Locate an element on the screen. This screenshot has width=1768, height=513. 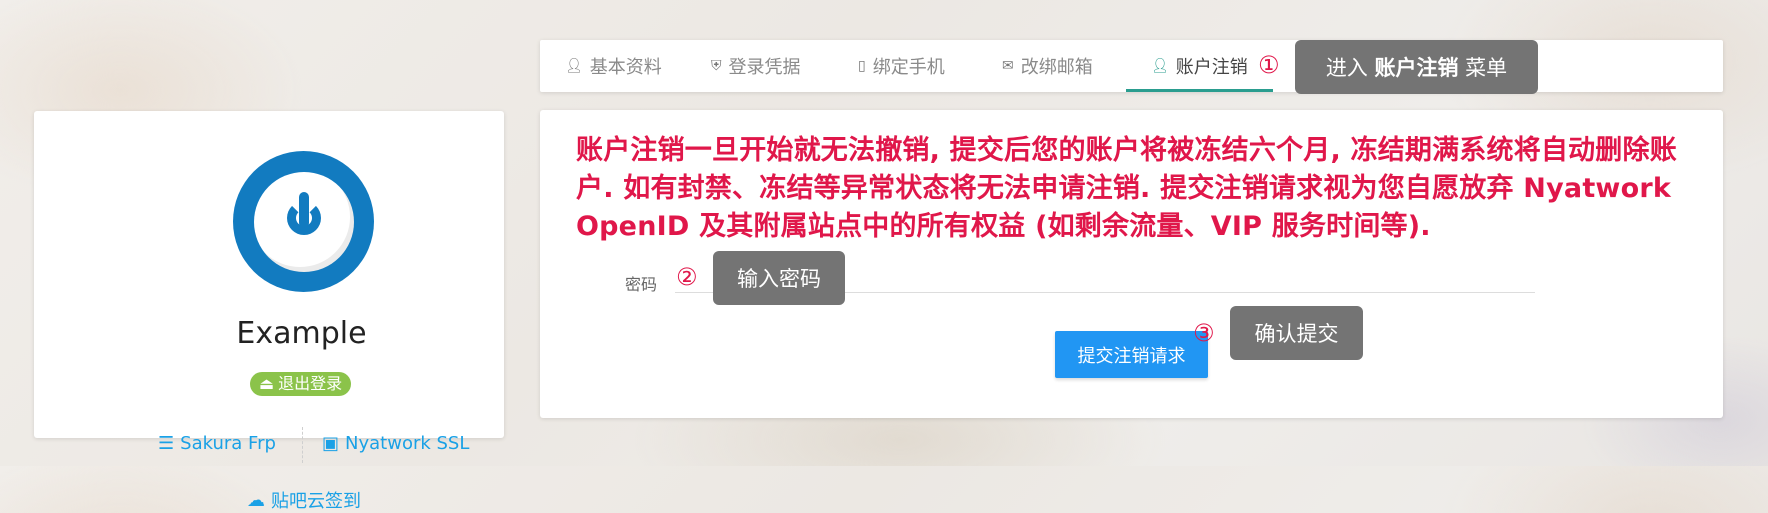
tab-label: 基本资料 is located at coordinates (625, 67).